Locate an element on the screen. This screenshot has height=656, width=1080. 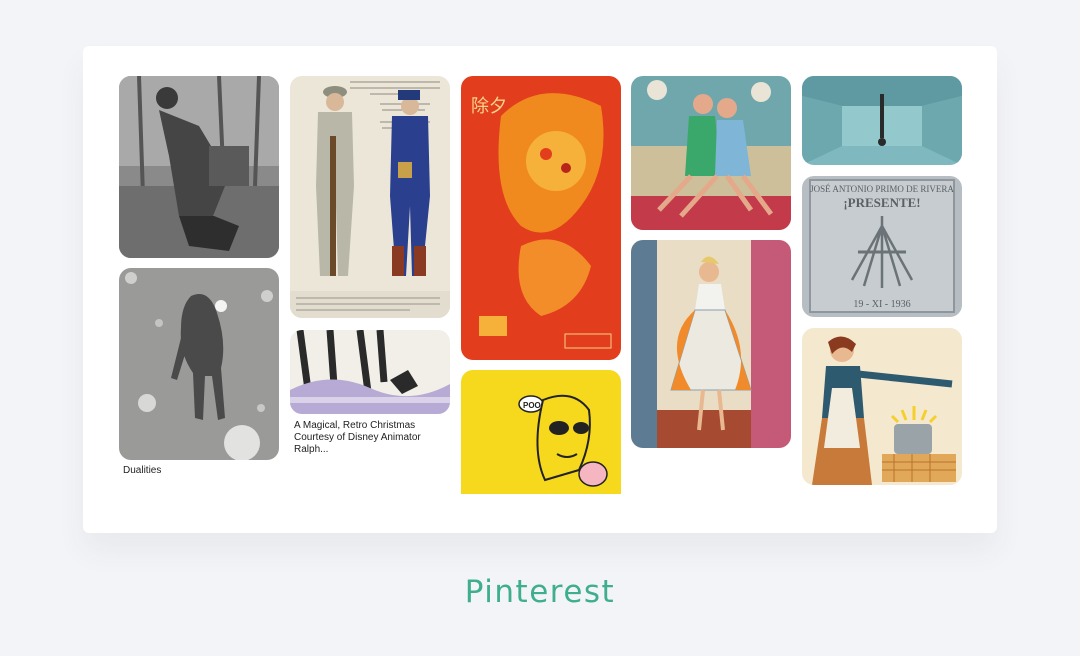
disney-christmas-image is located at coordinates (370, 372).